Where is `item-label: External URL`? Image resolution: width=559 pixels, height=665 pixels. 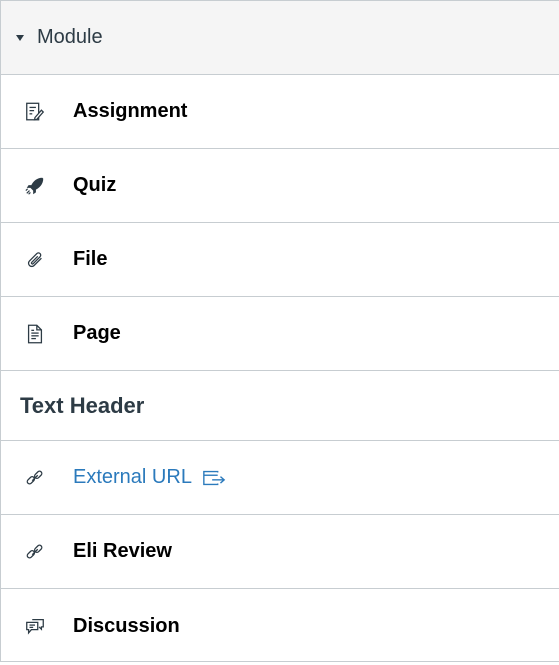 item-label: External URL is located at coordinates (132, 477).